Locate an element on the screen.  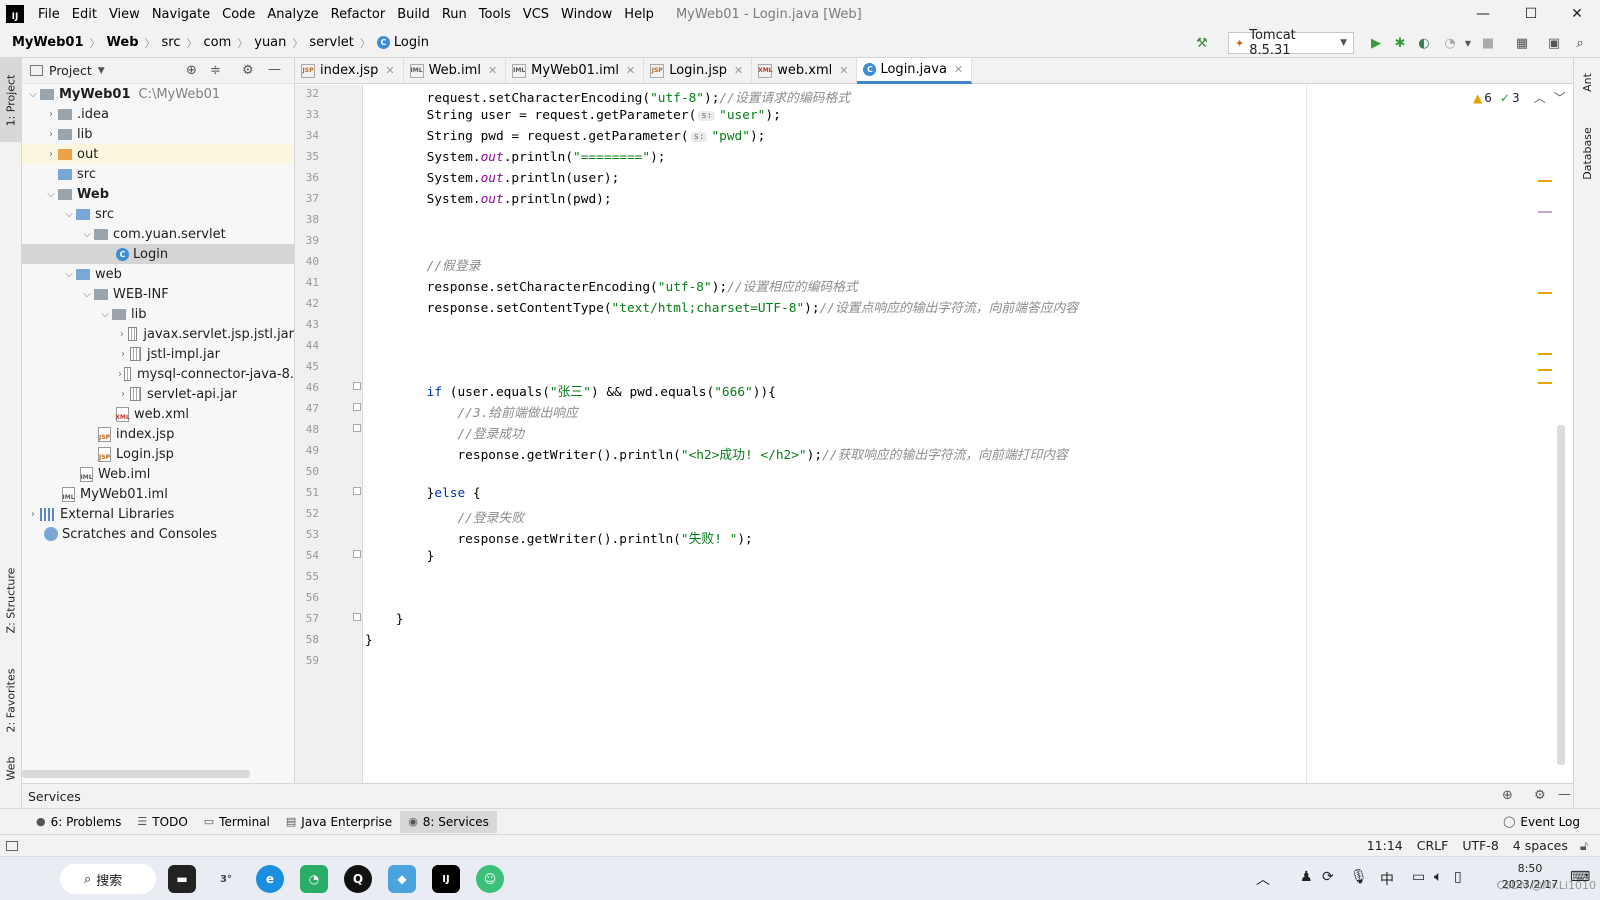
breadcrumb-yuan: yuan is located at coordinates (270, 42).